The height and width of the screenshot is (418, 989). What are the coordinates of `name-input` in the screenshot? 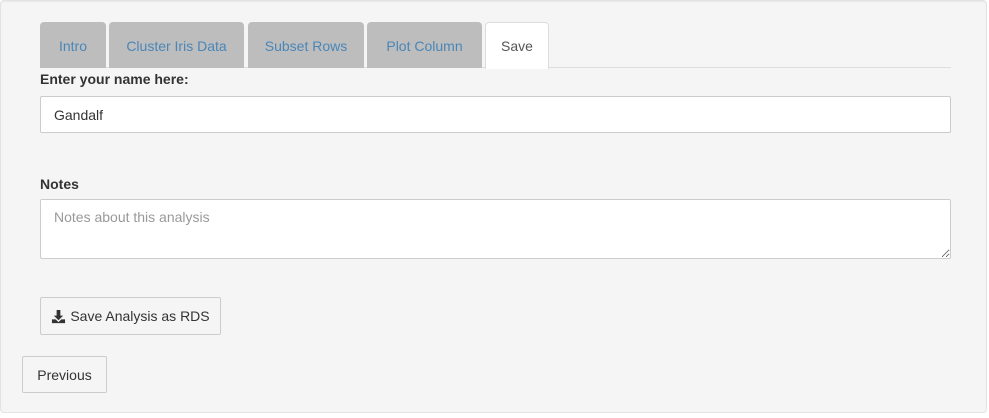 It's located at (495, 114).